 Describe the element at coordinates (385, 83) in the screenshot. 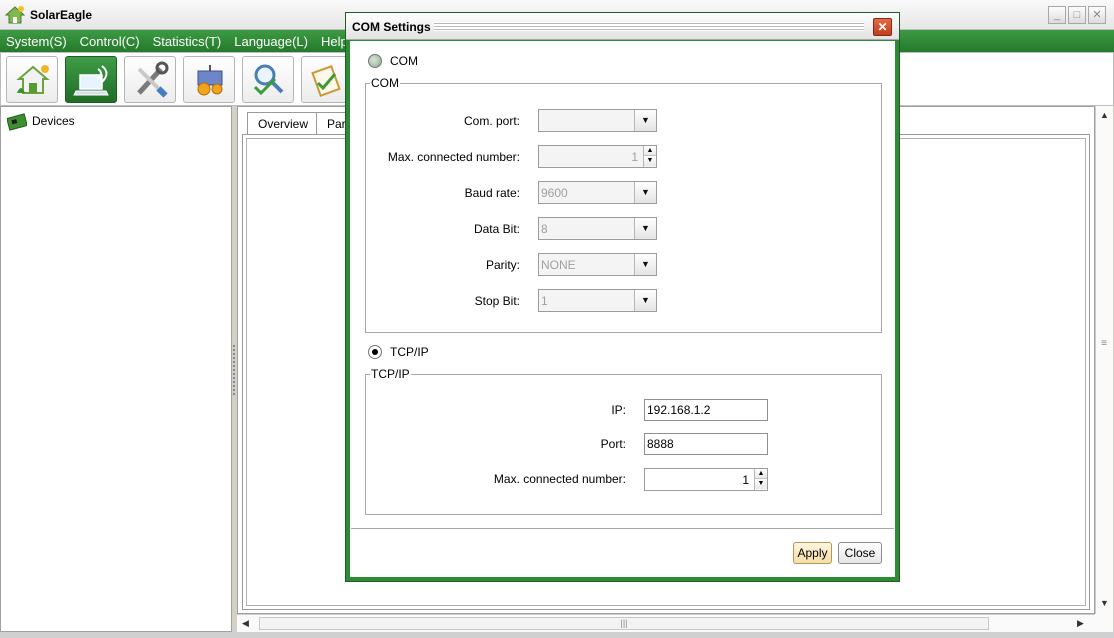

I see `com-group-title: COM` at that location.